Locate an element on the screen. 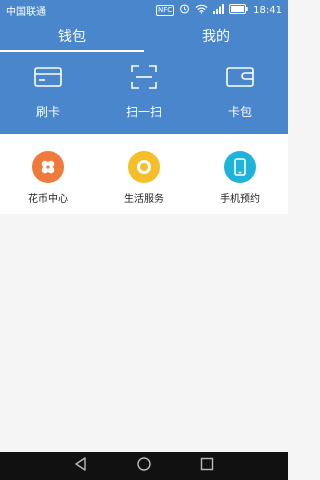 The height and width of the screenshot is (480, 320). battery-icon is located at coordinates (238, 10).